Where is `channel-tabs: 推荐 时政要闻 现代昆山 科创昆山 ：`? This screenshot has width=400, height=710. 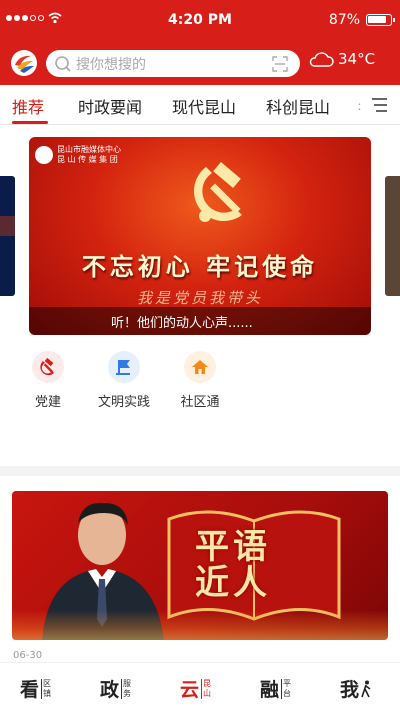
channel-tabs: 推荐 时政要闻 现代昆山 科创昆山 ： is located at coordinates (200, 105).